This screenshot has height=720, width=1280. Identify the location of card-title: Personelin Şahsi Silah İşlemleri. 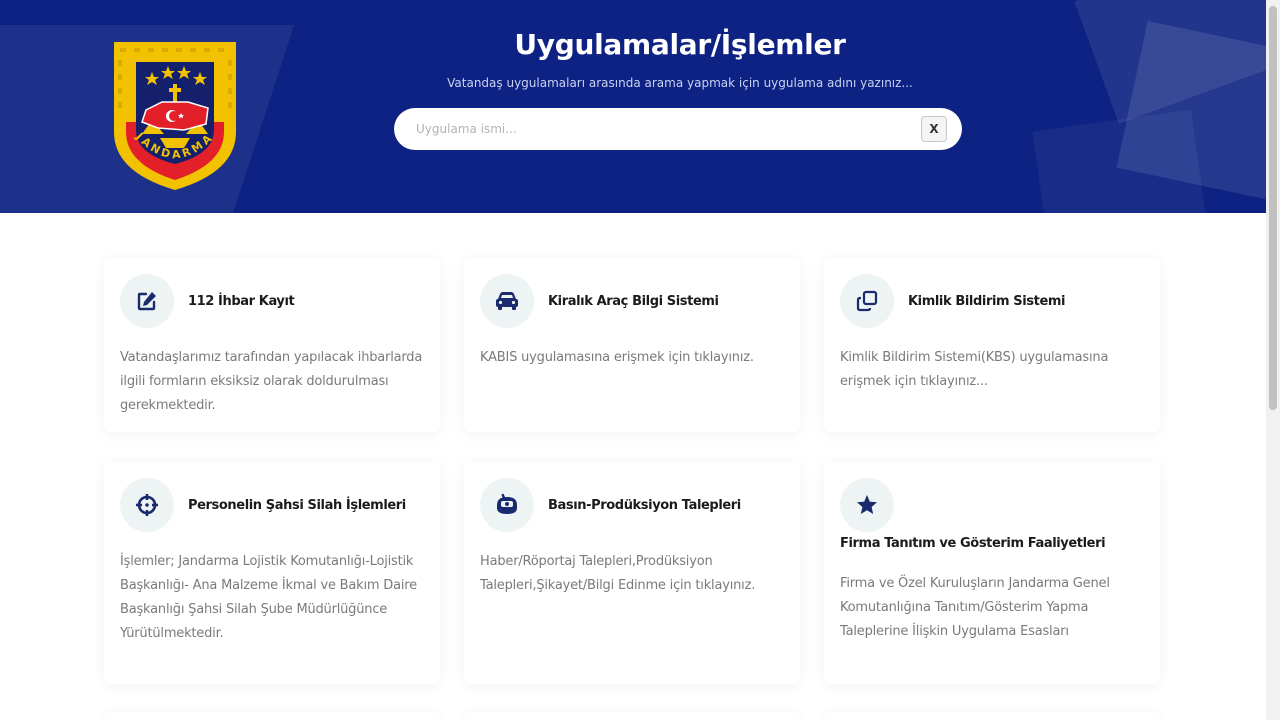
(297, 505).